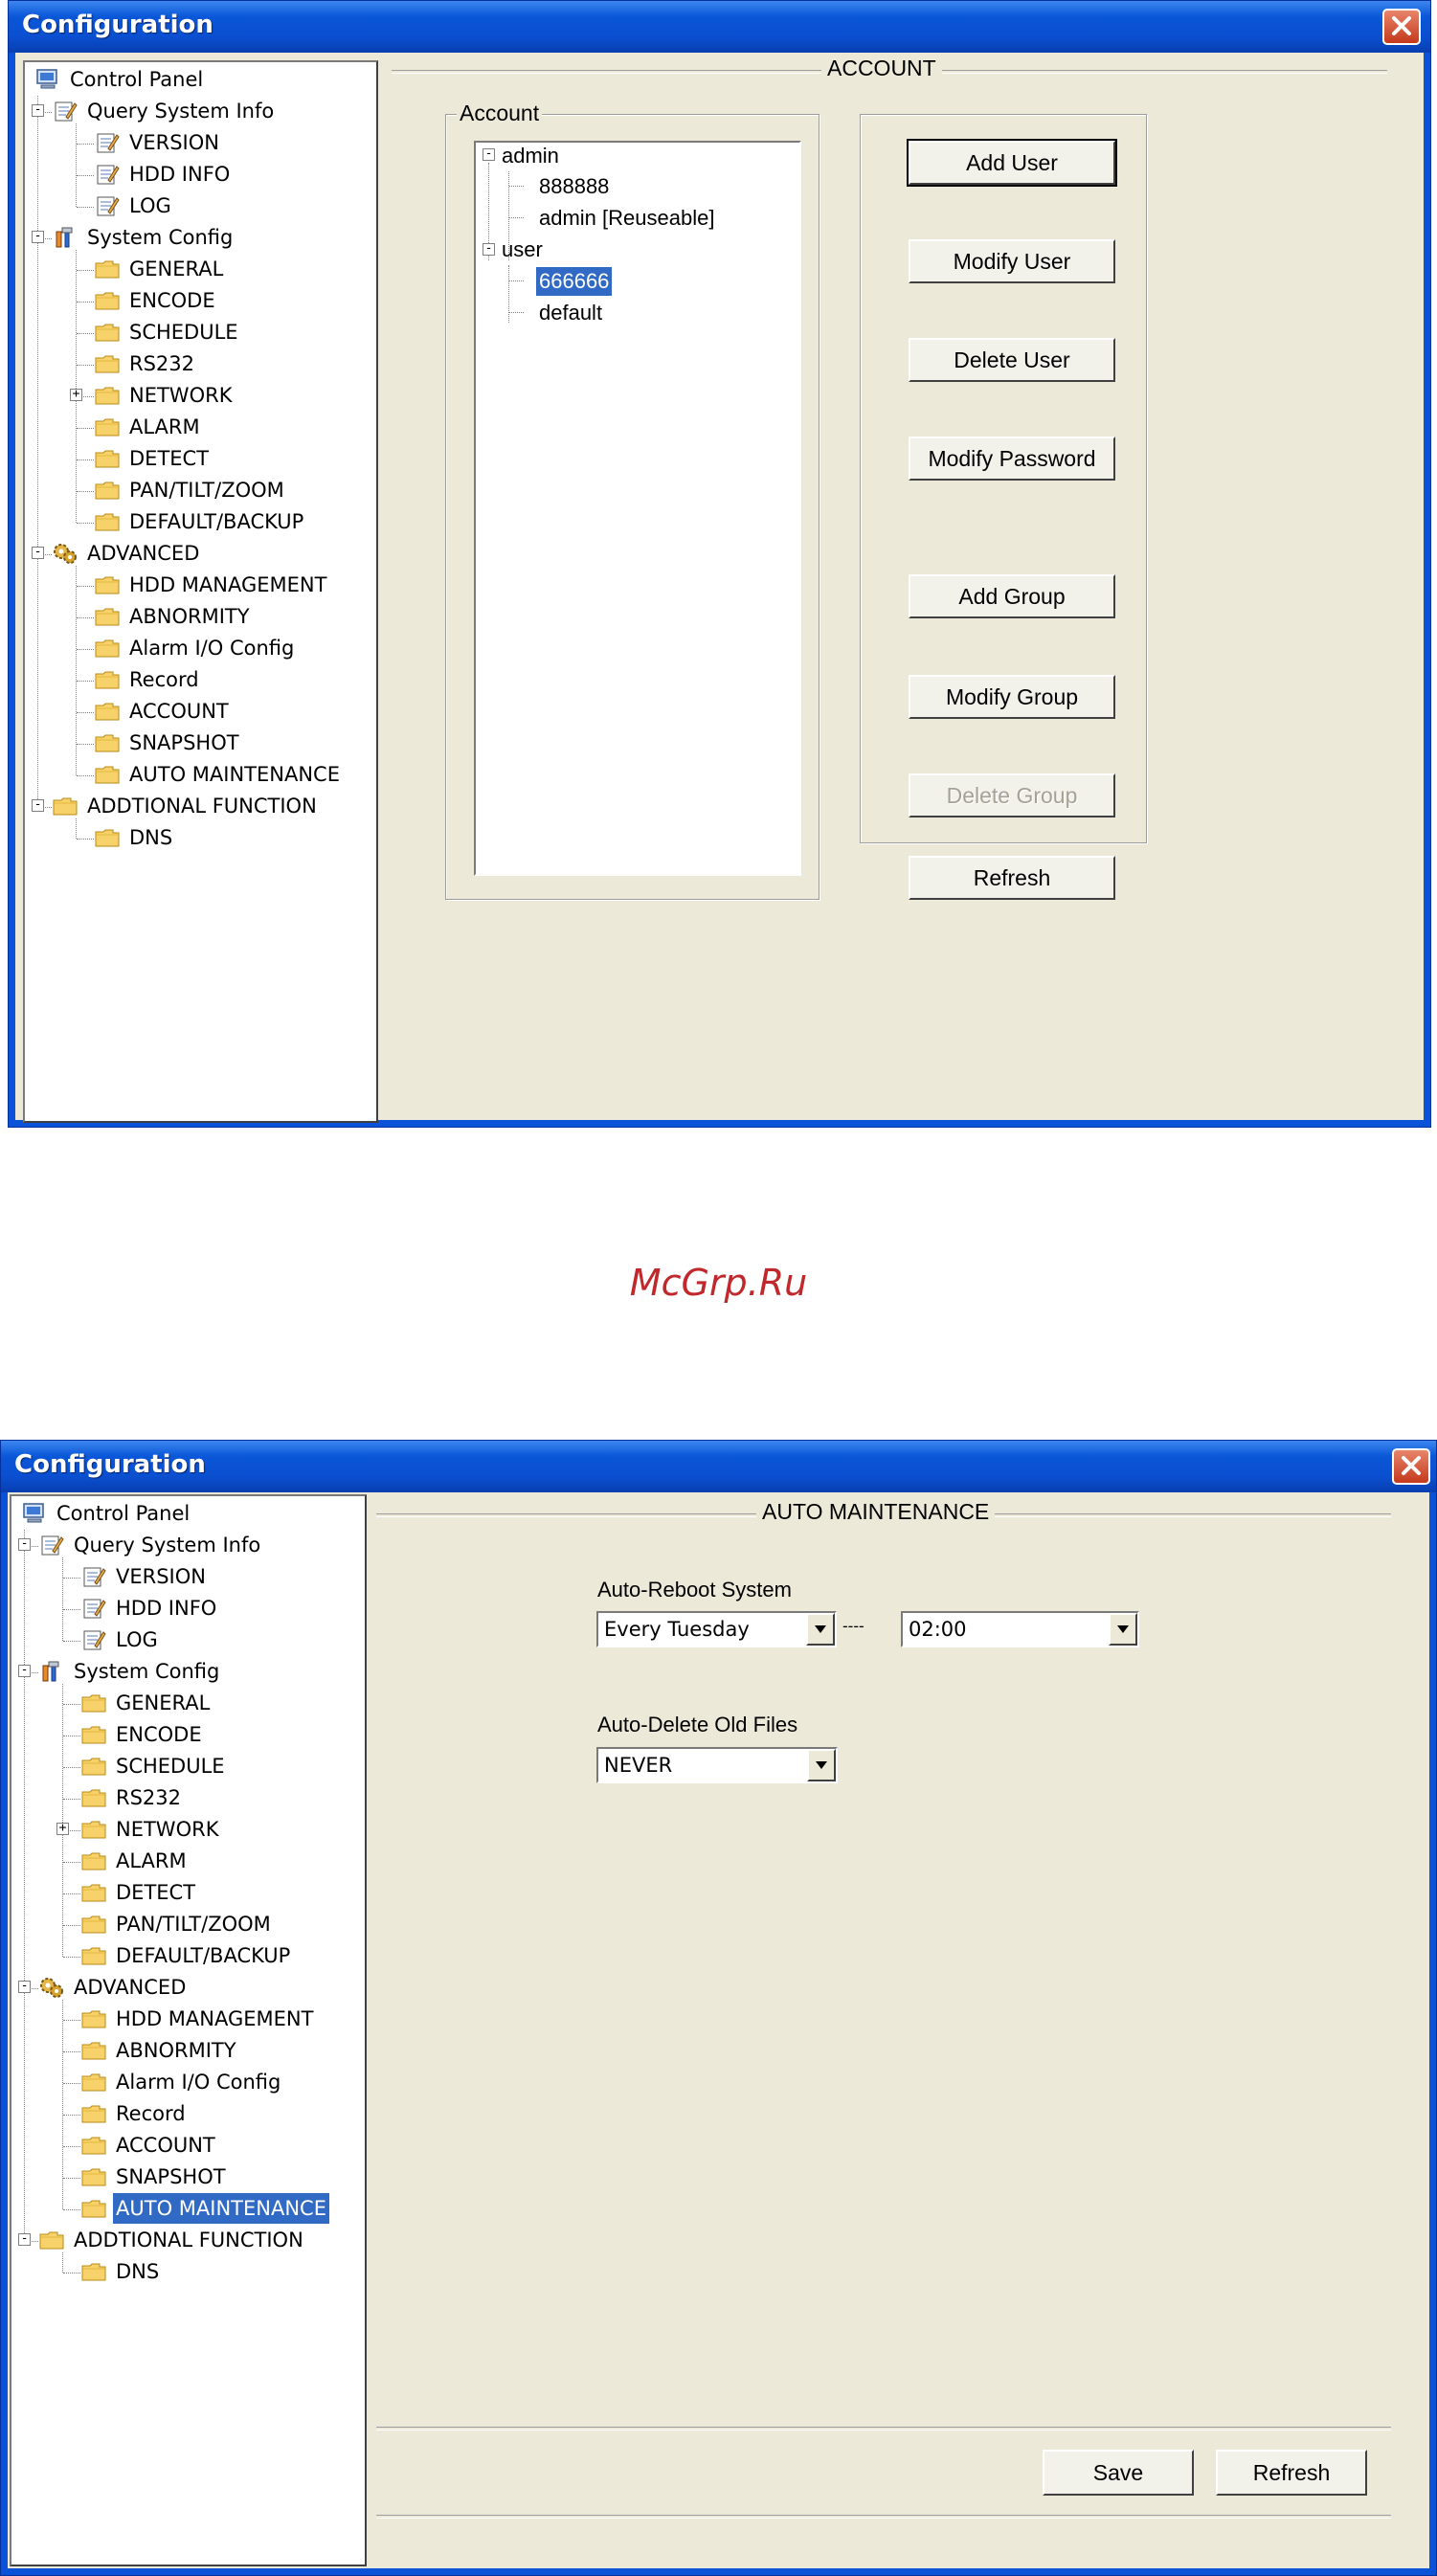  I want to click on collapse-user-icon: -, so click(489, 249).